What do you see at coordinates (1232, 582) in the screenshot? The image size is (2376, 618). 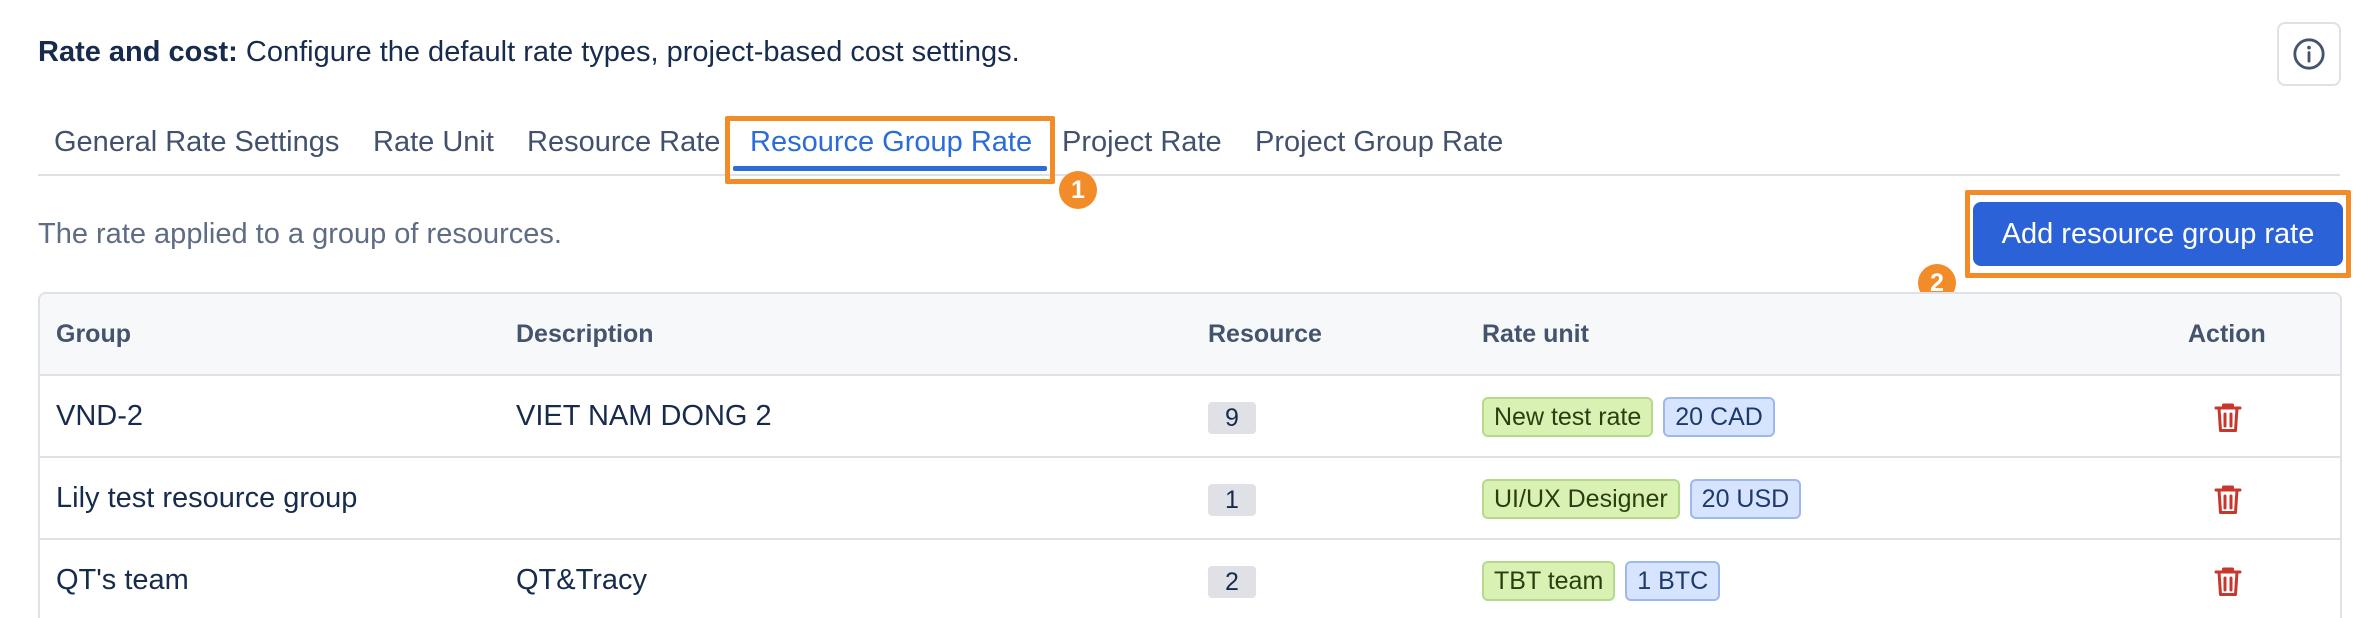 I see `resource-count-badge: 2` at bounding box center [1232, 582].